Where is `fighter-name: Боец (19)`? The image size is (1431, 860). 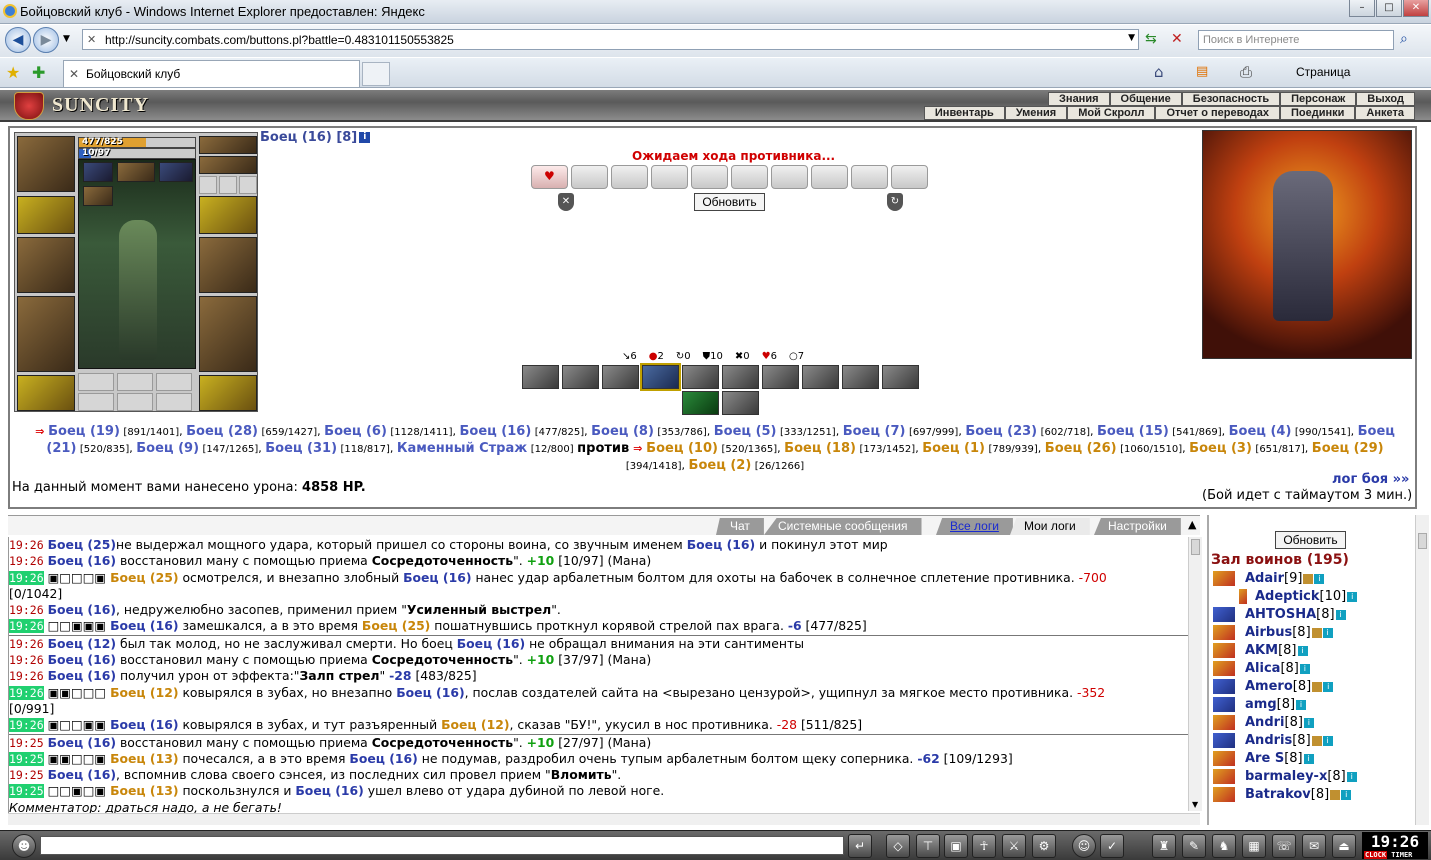 fighter-name: Боец (19) is located at coordinates (84, 431).